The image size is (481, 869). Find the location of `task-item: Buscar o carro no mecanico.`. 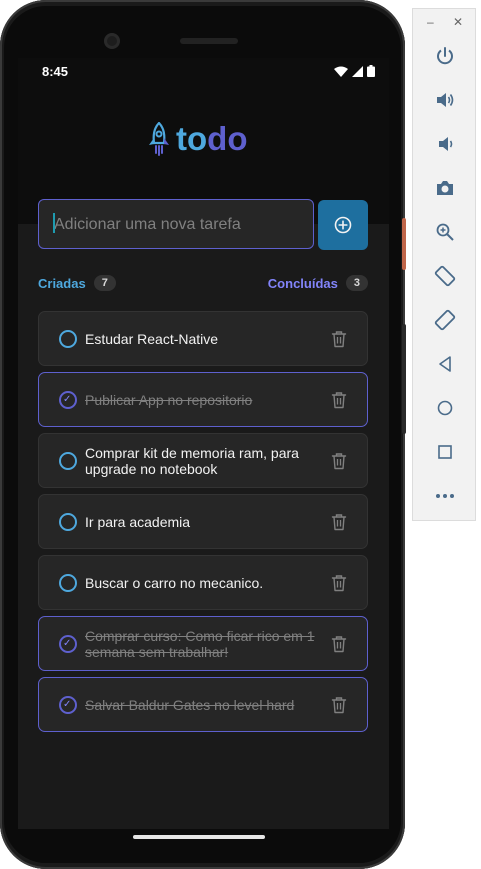

task-item: Buscar o carro no mecanico. is located at coordinates (203, 582).